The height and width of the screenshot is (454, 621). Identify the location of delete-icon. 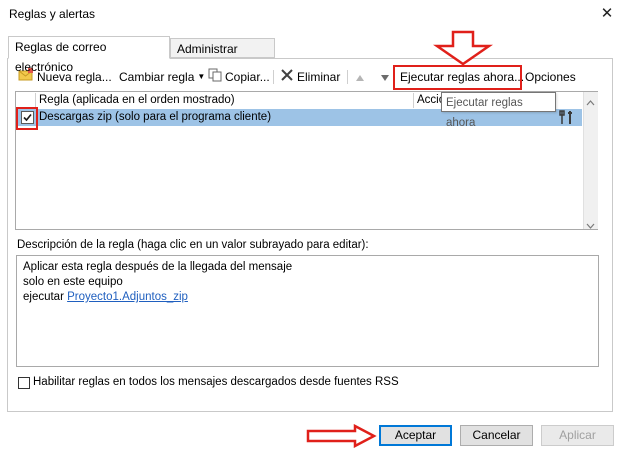
(287, 77).